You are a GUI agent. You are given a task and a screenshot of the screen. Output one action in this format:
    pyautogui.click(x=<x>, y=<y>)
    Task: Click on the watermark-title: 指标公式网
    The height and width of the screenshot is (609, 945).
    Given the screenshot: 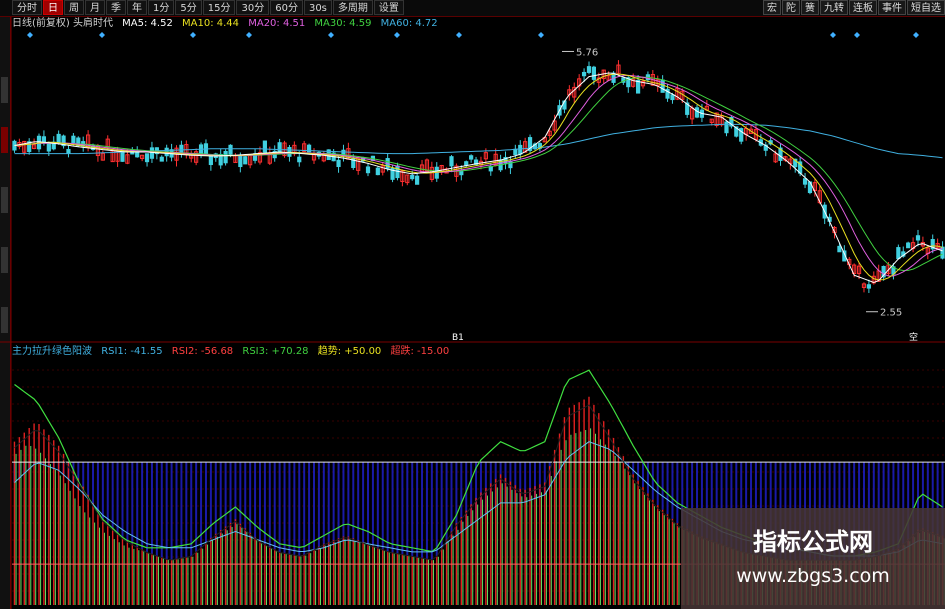 What is the action you would take?
    pyautogui.click(x=813, y=542)
    